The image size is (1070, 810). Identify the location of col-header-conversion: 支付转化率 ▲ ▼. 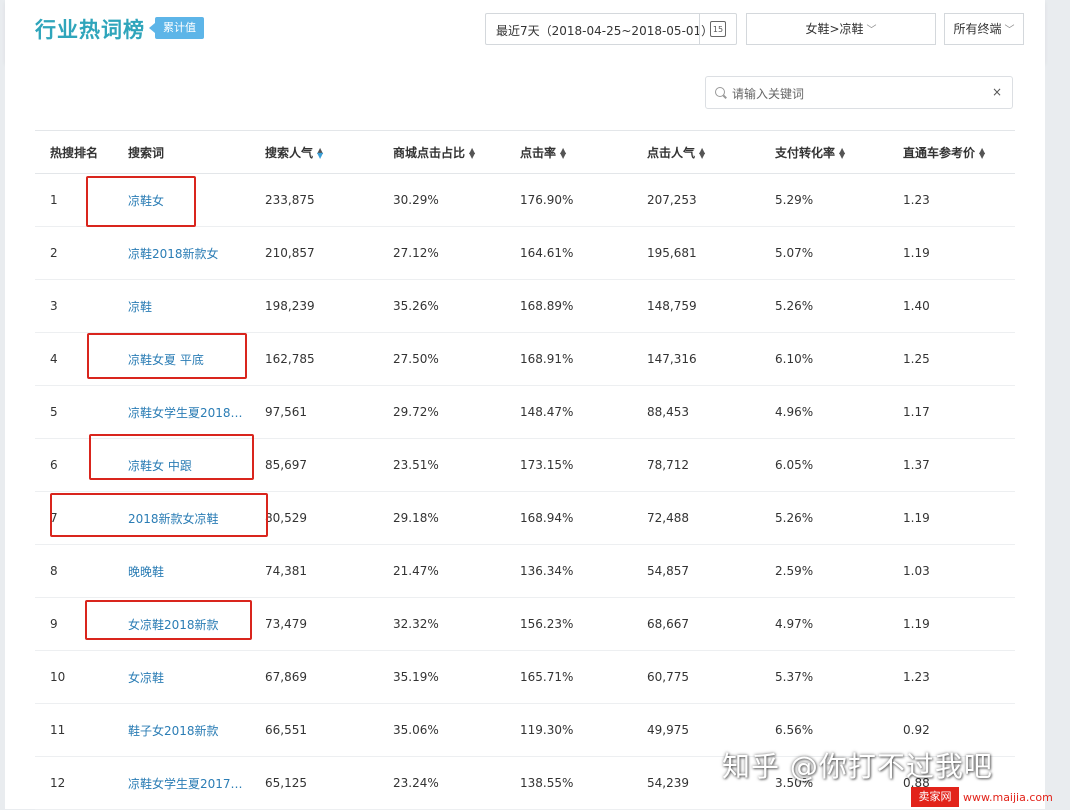
(824, 152).